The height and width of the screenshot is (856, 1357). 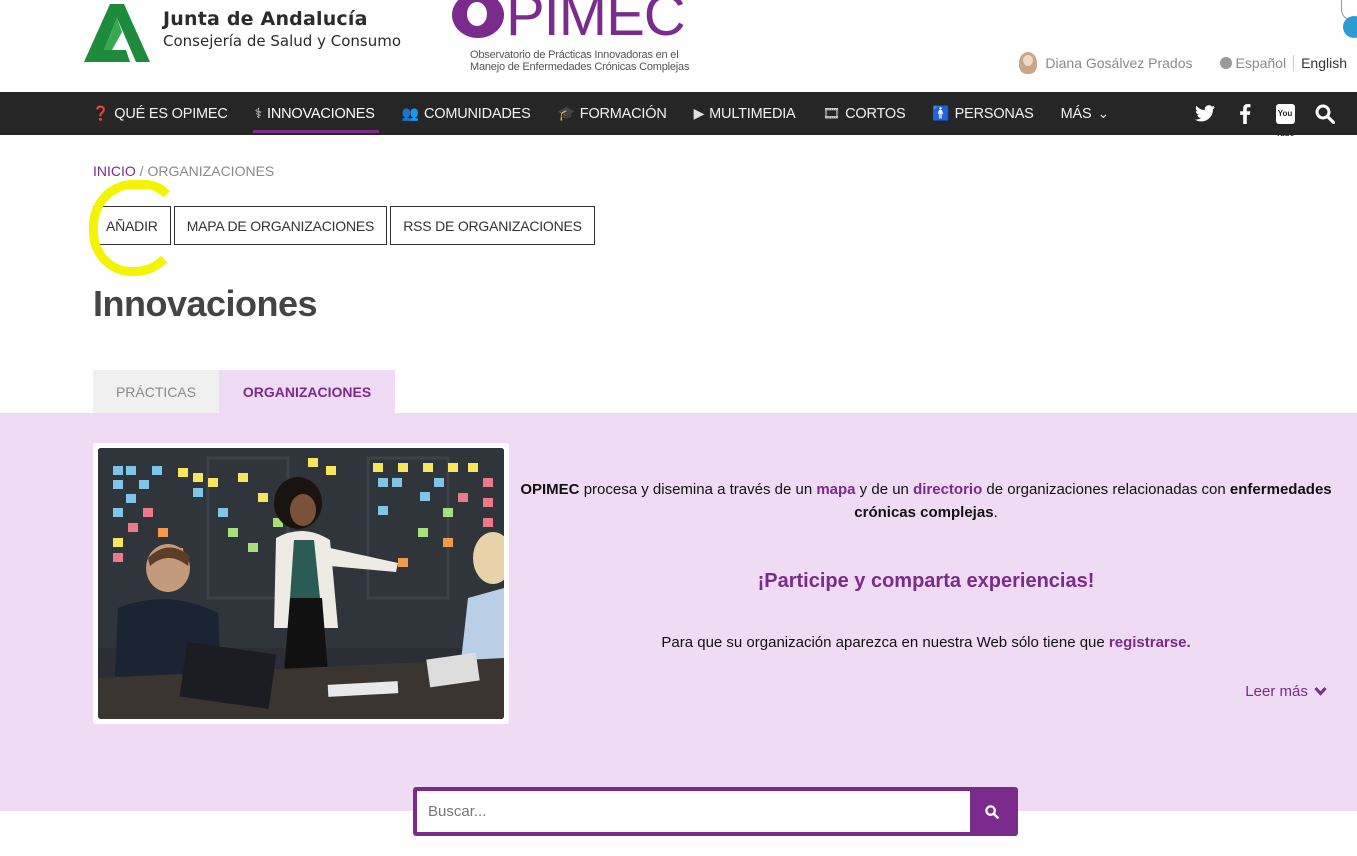 I want to click on nav-item-comunidades: 👥 COMUNIDADES, so click(x=466, y=113).